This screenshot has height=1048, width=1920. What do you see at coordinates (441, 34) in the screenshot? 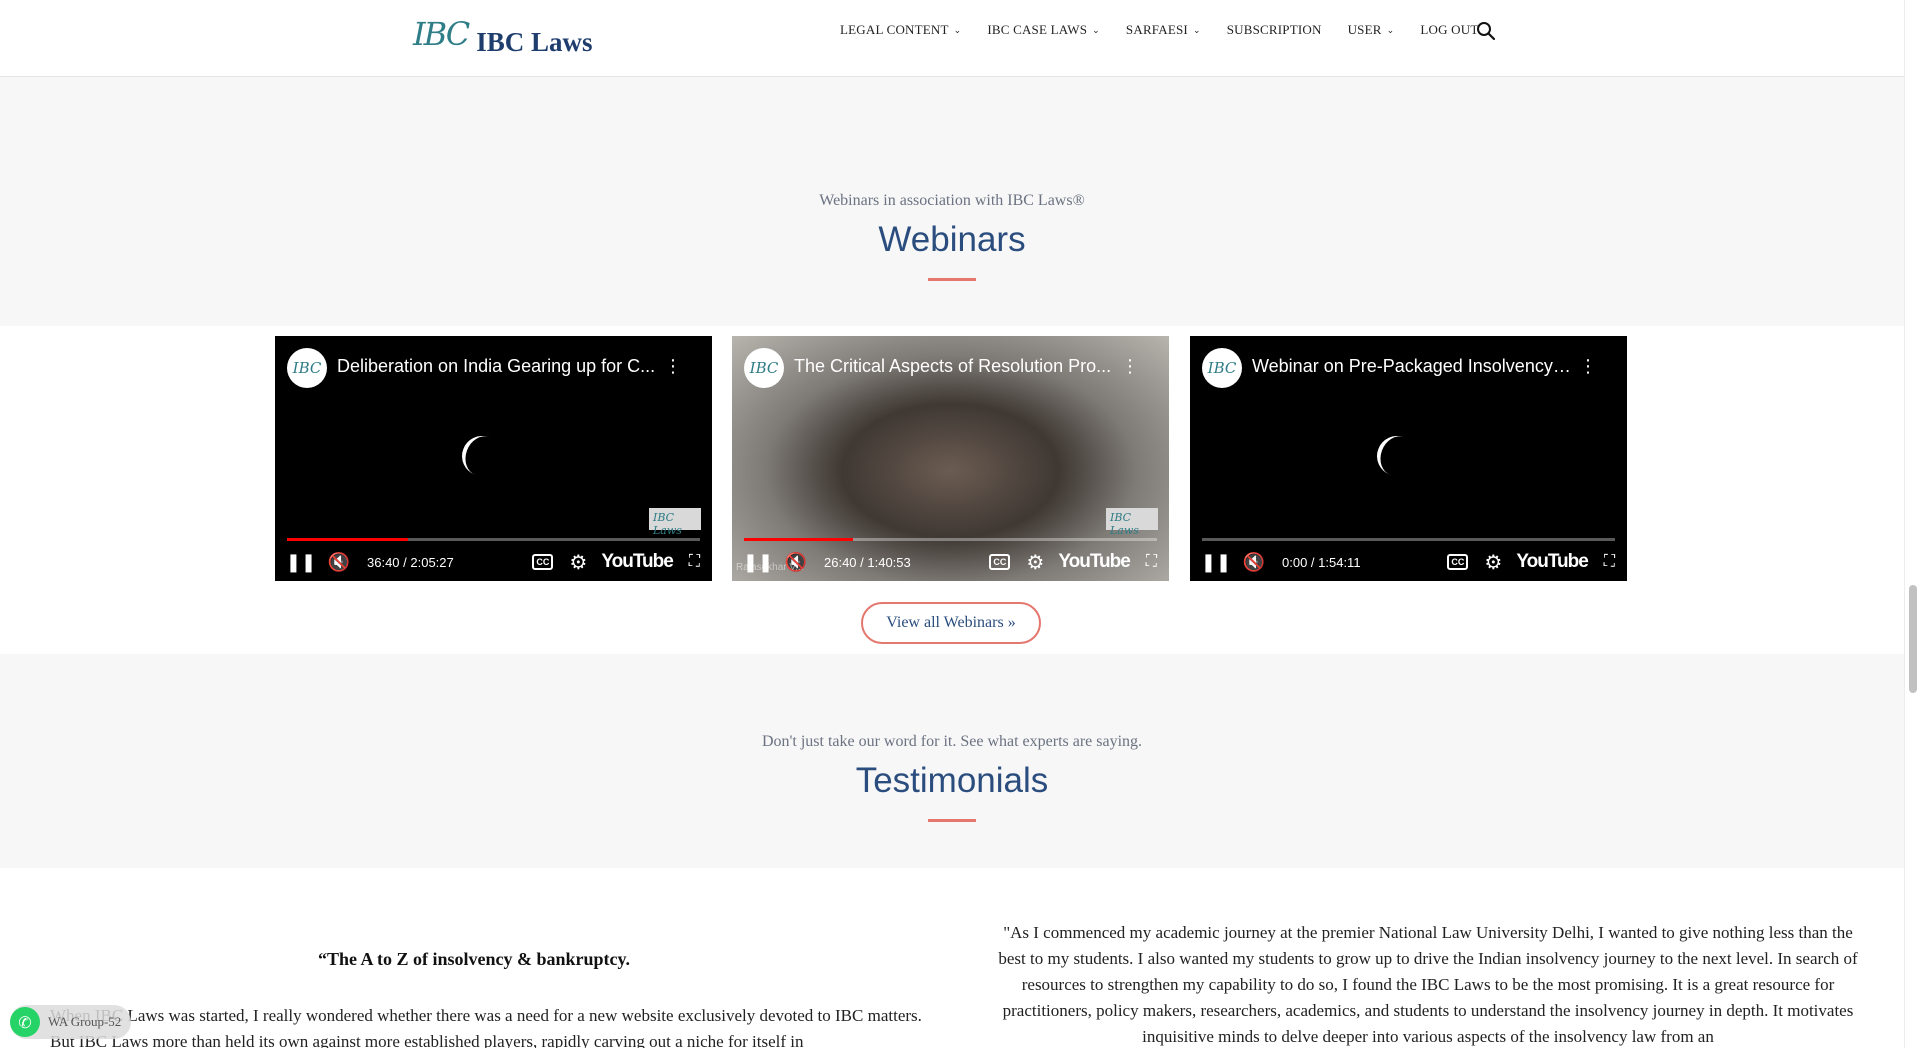
I see `logo-mark: IBC` at bounding box center [441, 34].